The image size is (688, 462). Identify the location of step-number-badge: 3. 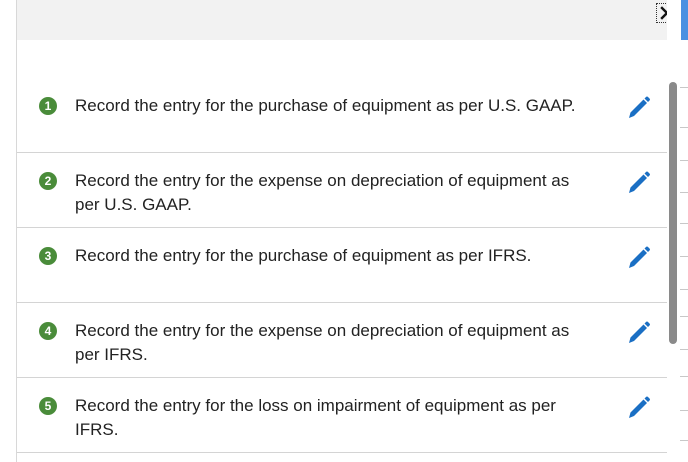
(48, 256).